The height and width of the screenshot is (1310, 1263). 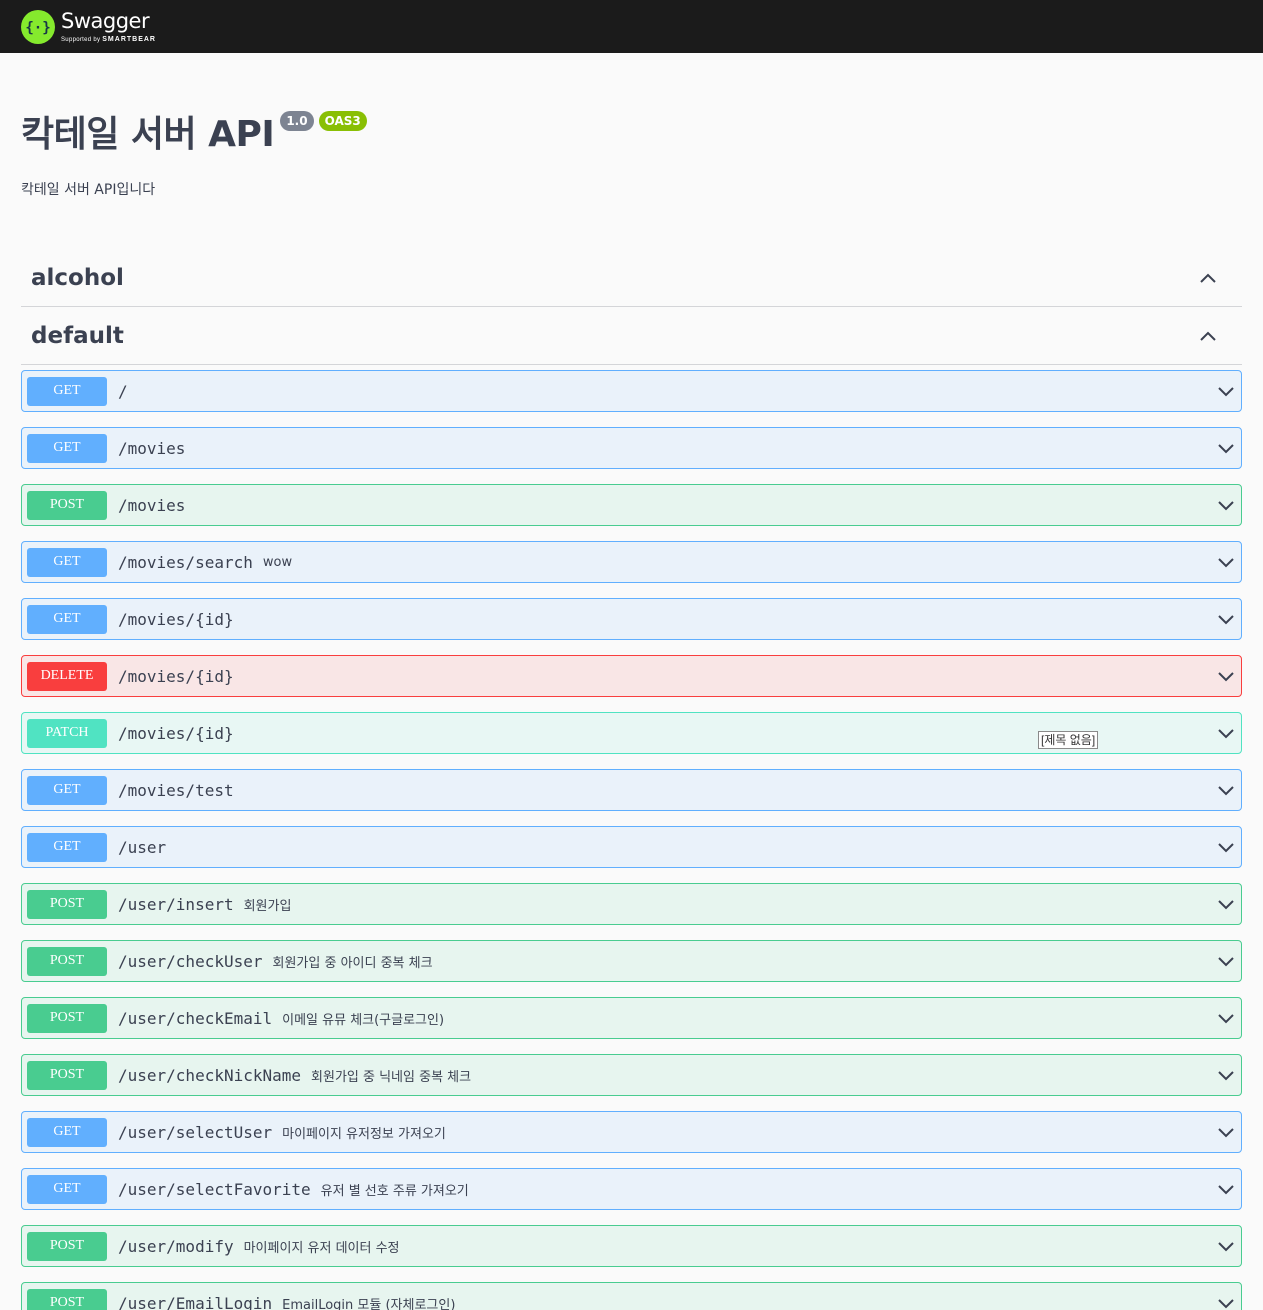 What do you see at coordinates (631, 562) in the screenshot?
I see `operation-row: GET/movies/search wow` at bounding box center [631, 562].